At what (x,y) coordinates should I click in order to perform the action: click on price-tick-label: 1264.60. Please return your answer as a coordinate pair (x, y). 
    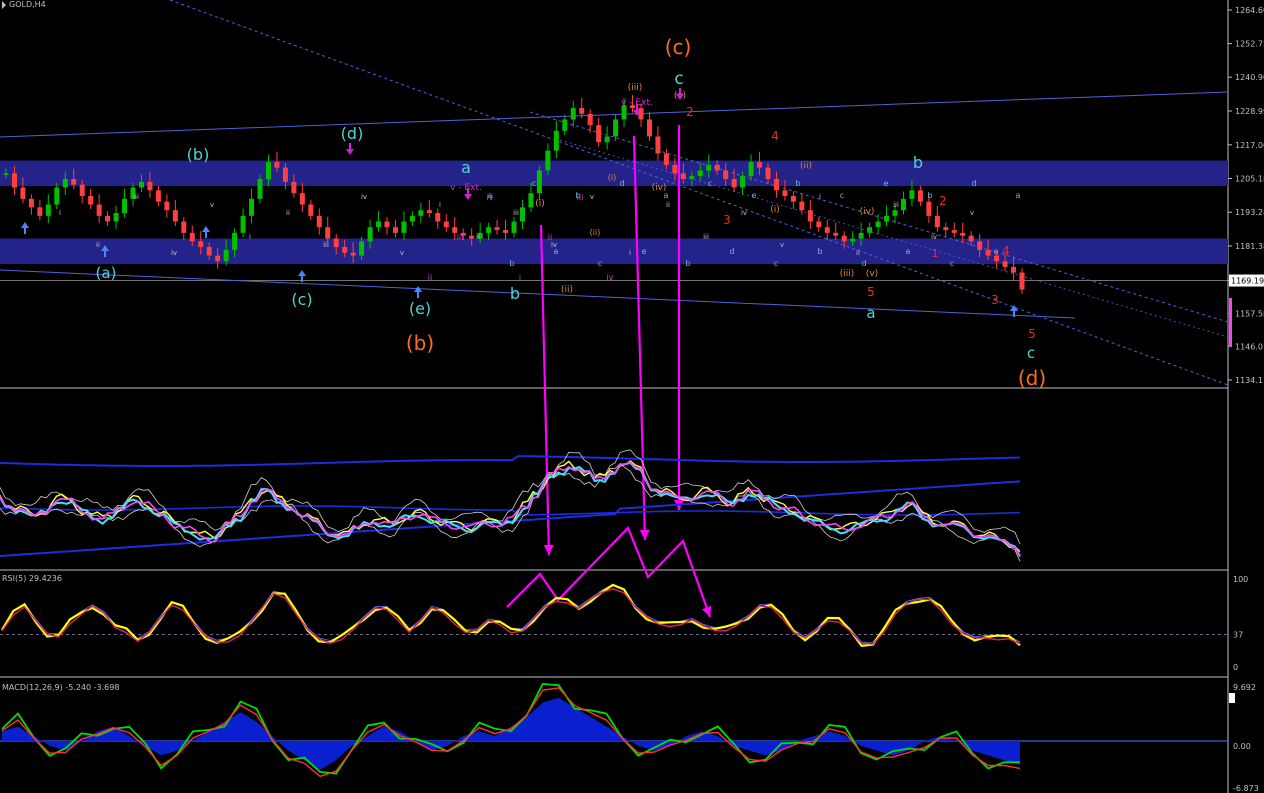
    Looking at the image, I should click on (1249, 10).